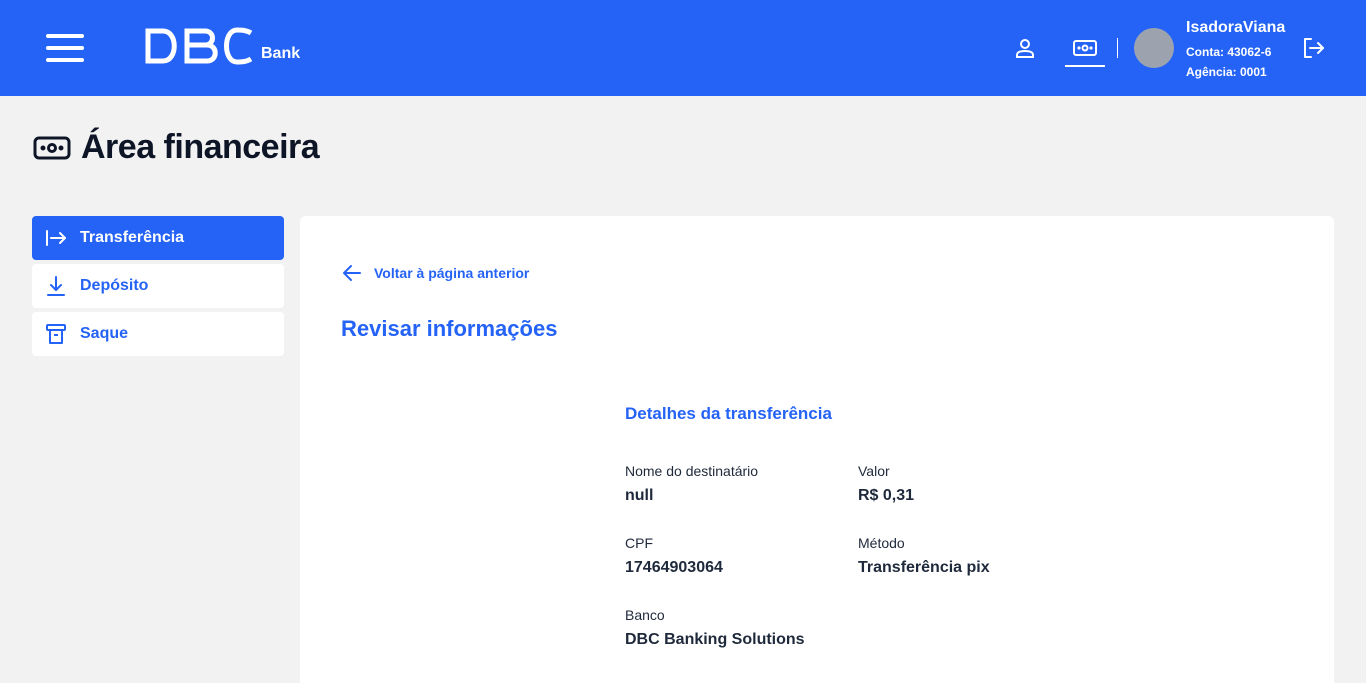 This screenshot has height=683, width=1366. Describe the element at coordinates (674, 567) in the screenshot. I see `field-value: 17464903064` at that location.